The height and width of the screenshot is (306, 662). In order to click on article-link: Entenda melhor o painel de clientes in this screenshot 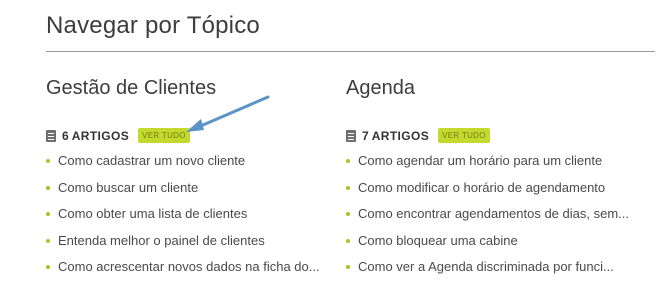, I will do `click(161, 240)`.